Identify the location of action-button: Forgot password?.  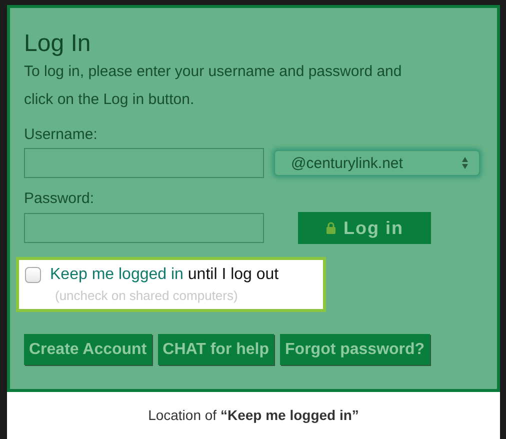
(355, 349).